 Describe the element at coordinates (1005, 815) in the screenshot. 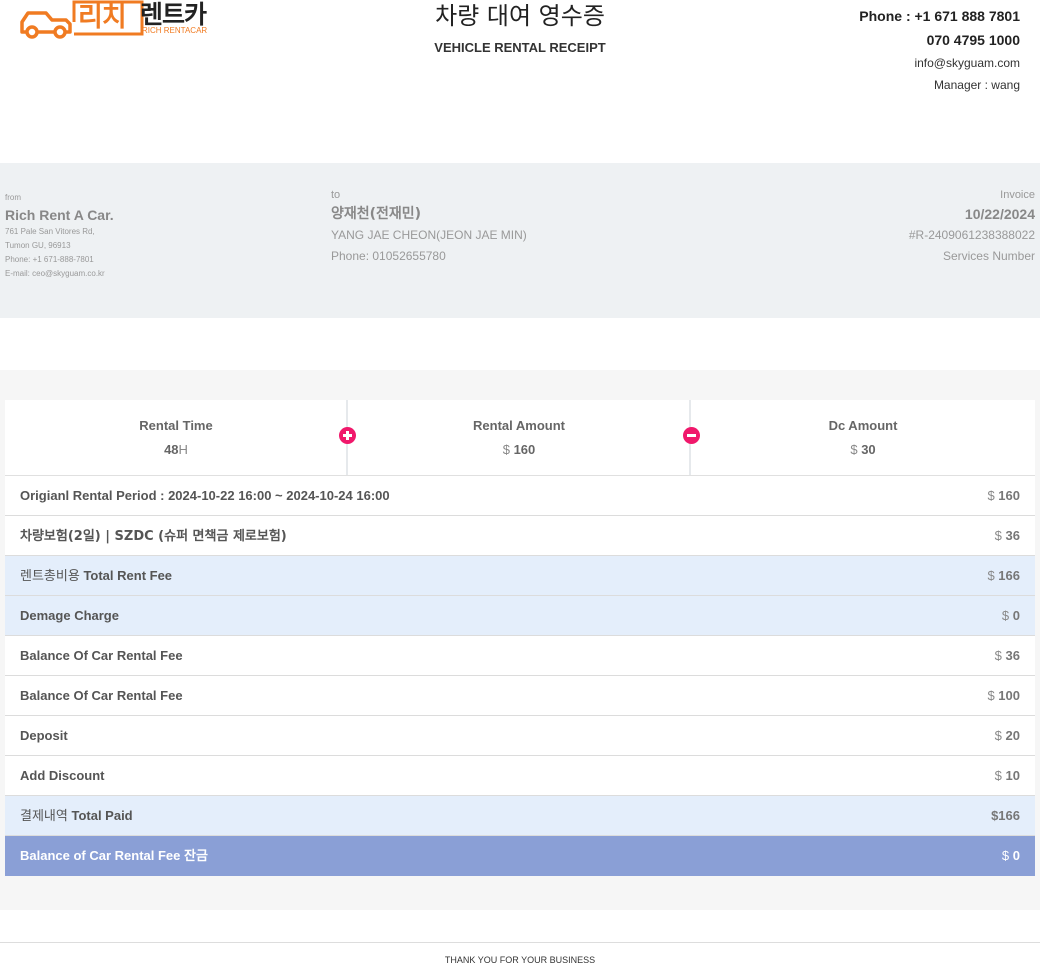

I see `row-amount: $166` at that location.